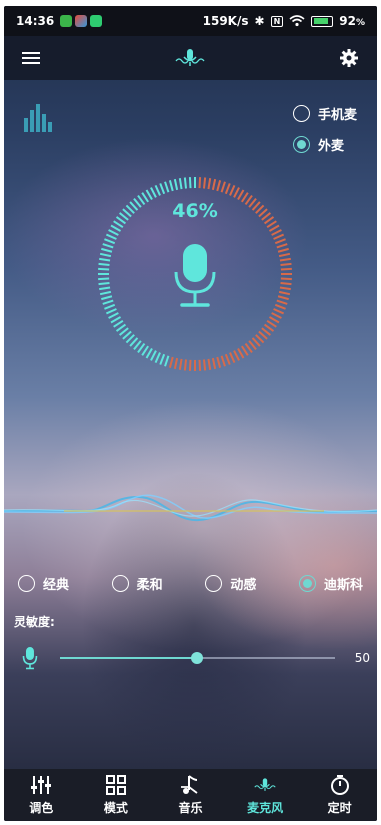 The width and height of the screenshot is (381, 825). I want to click on equalizer-icon, so click(38, 118).